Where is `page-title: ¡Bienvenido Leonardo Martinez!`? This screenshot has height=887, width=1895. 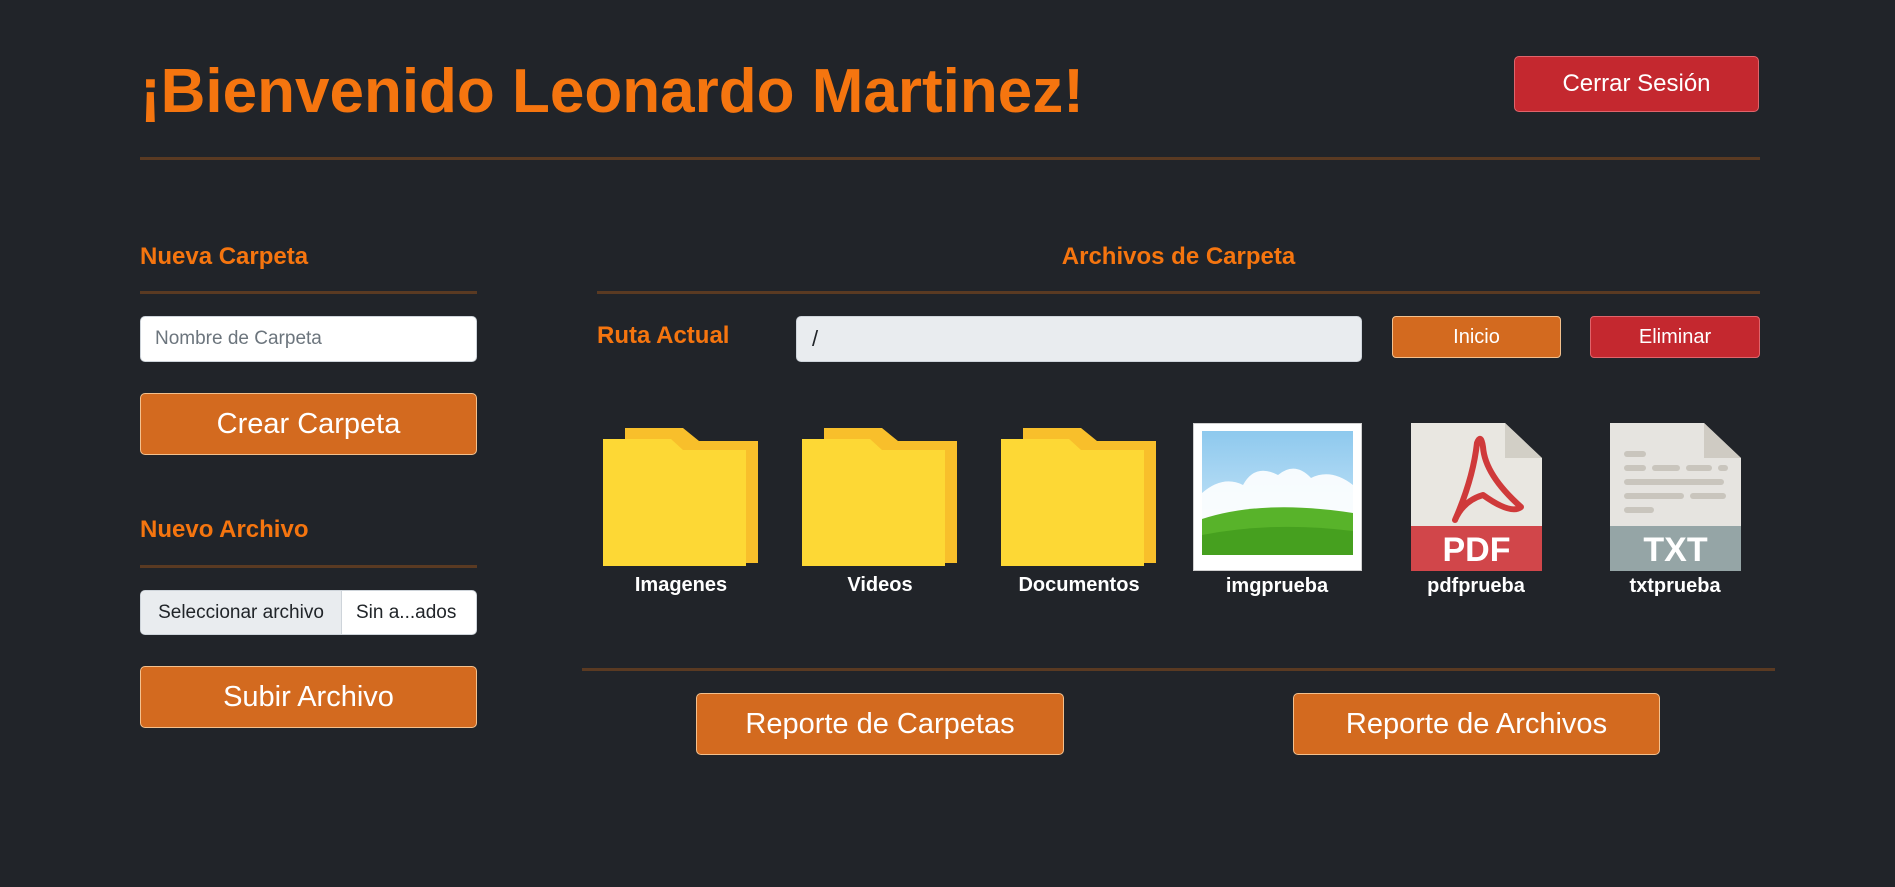
page-title: ¡Bienvenido Leonardo Martinez! is located at coordinates (612, 91).